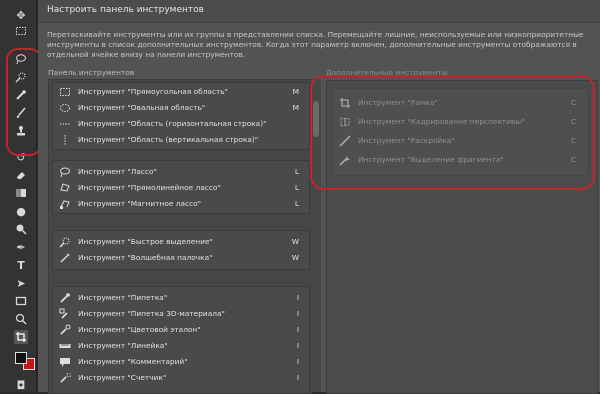 This screenshot has height=394, width=600. Describe the element at coordinates (65, 314) in the screenshot. I see `3d-eyedropper-icon` at that location.